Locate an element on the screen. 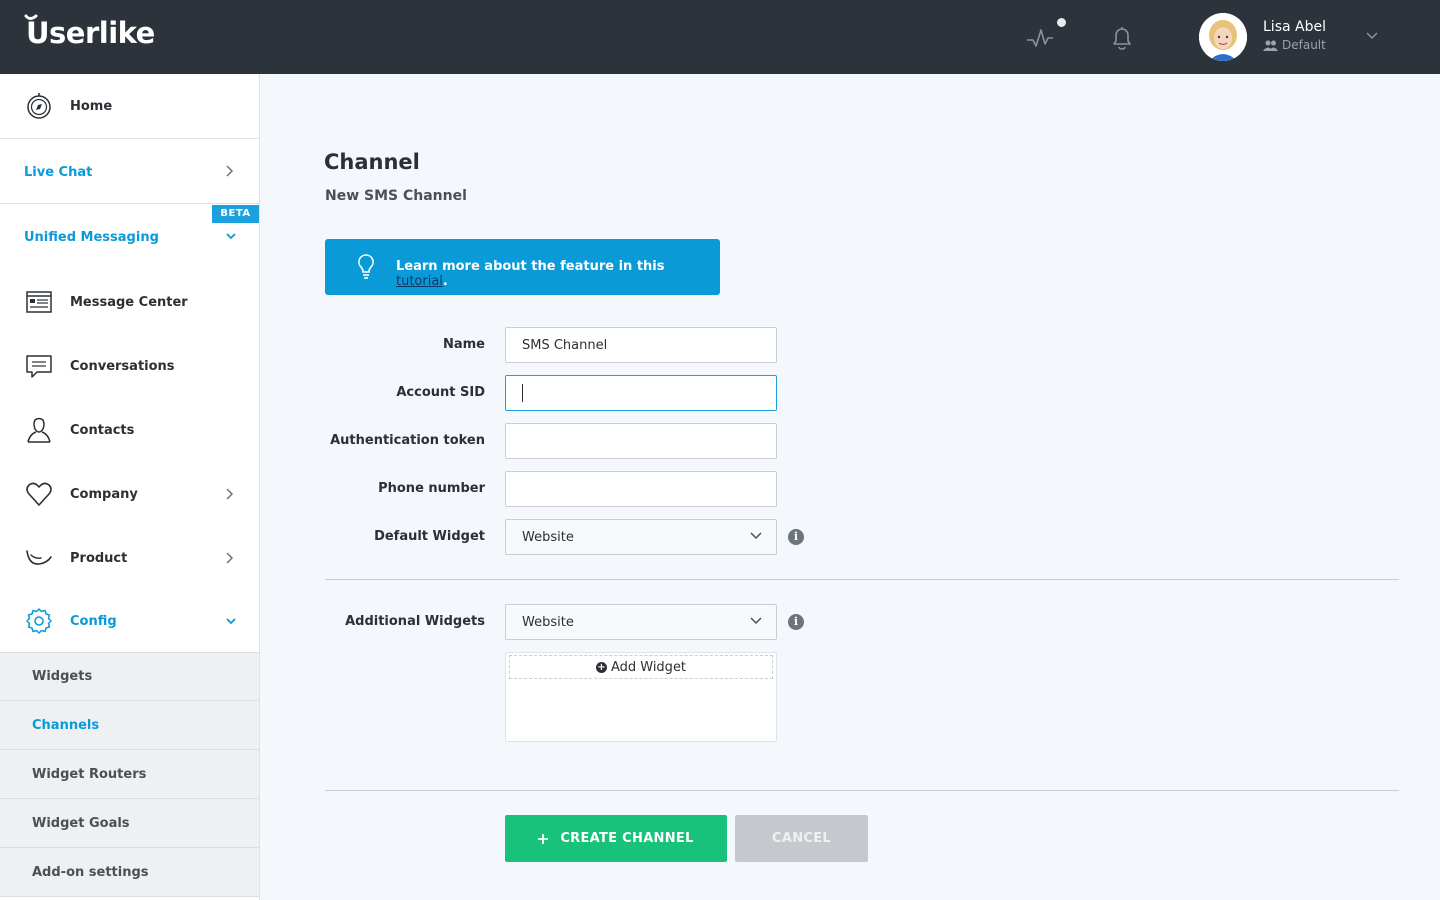 The height and width of the screenshot is (900, 1440). product-swoosh-icon is located at coordinates (39, 558).